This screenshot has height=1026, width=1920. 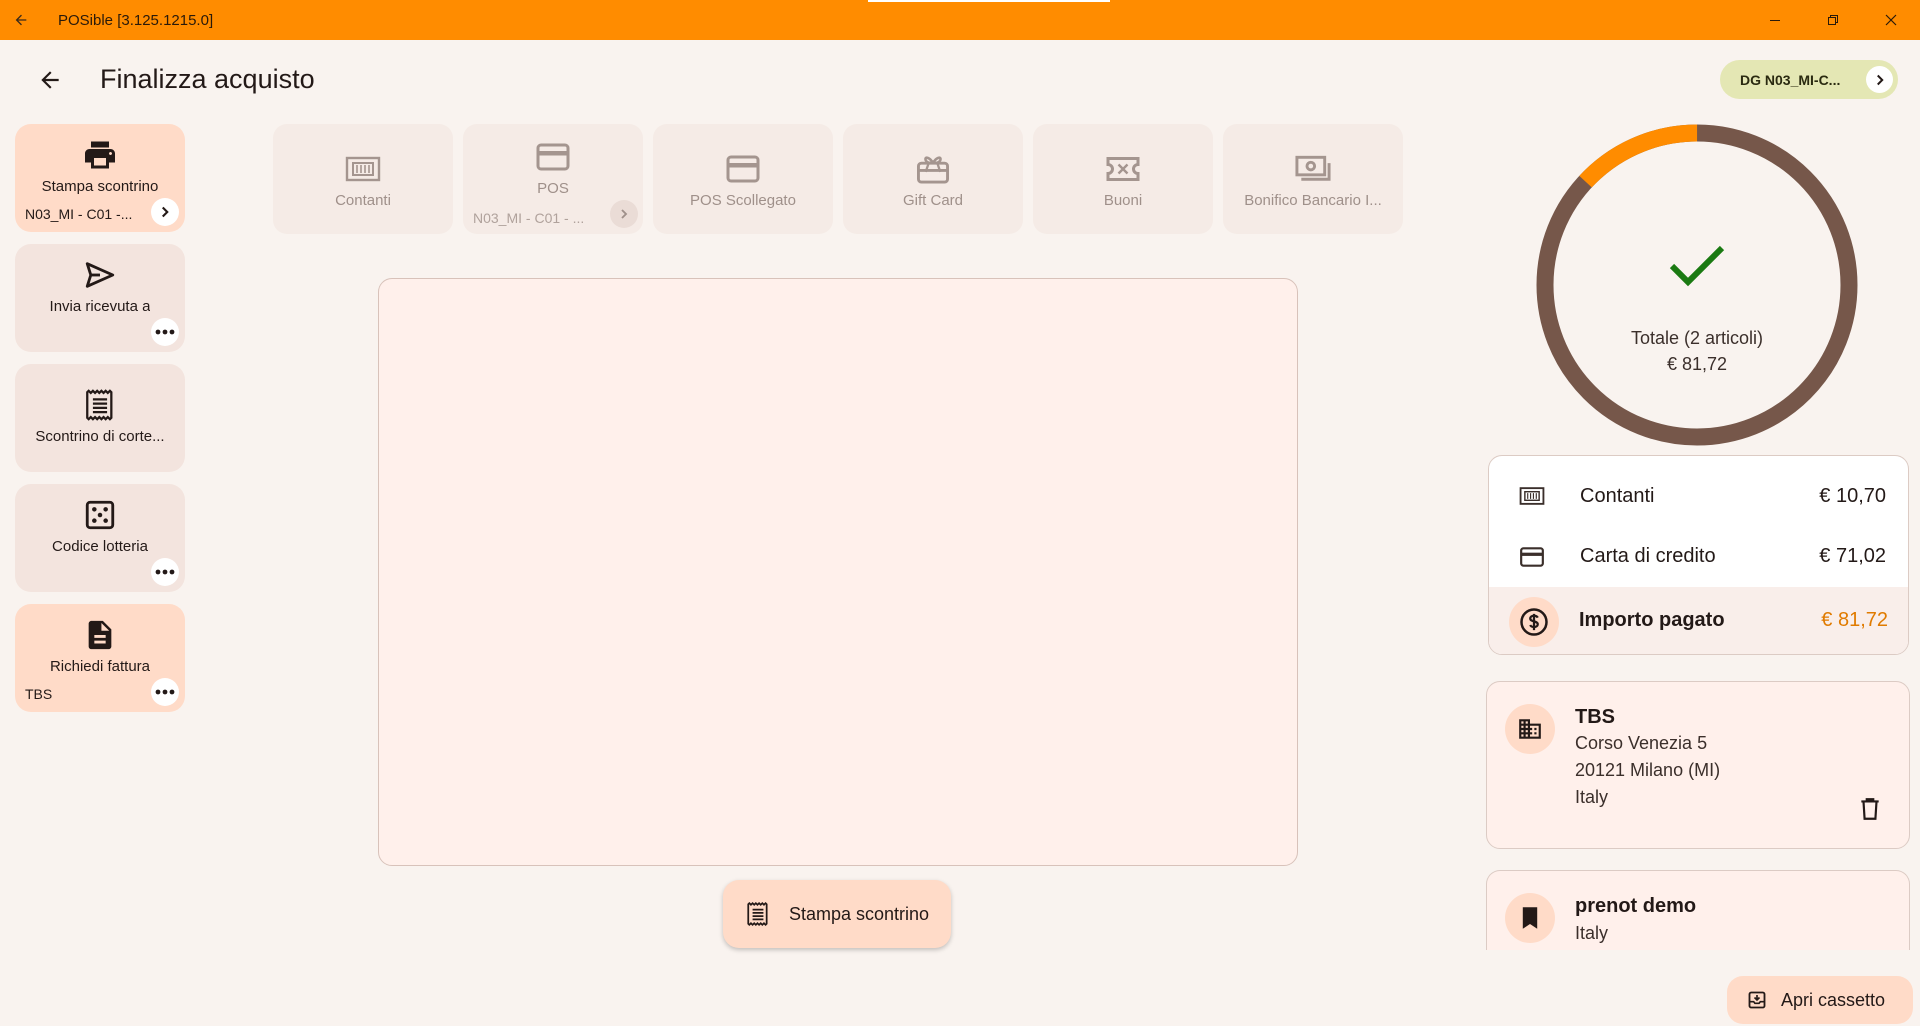 I want to click on window-title: POSible [3.125.1215.0], so click(x=136, y=20).